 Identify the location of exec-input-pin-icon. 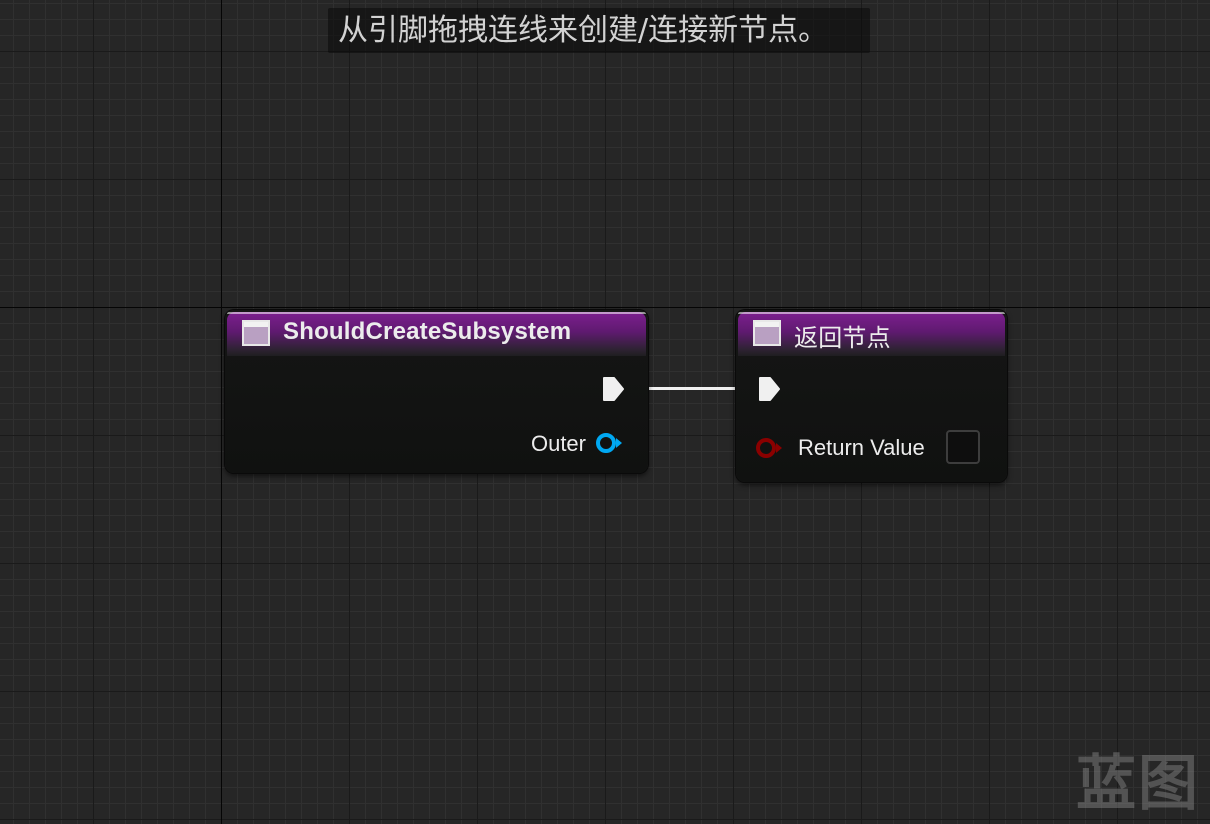
(769, 389).